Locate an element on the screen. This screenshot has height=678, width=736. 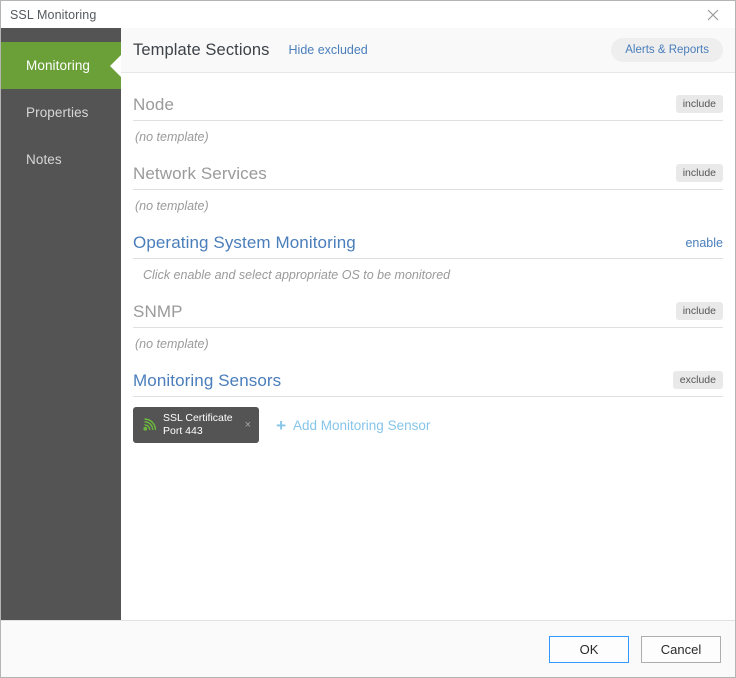
section-header: Operating System Monitoring enable is located at coordinates (428, 242).